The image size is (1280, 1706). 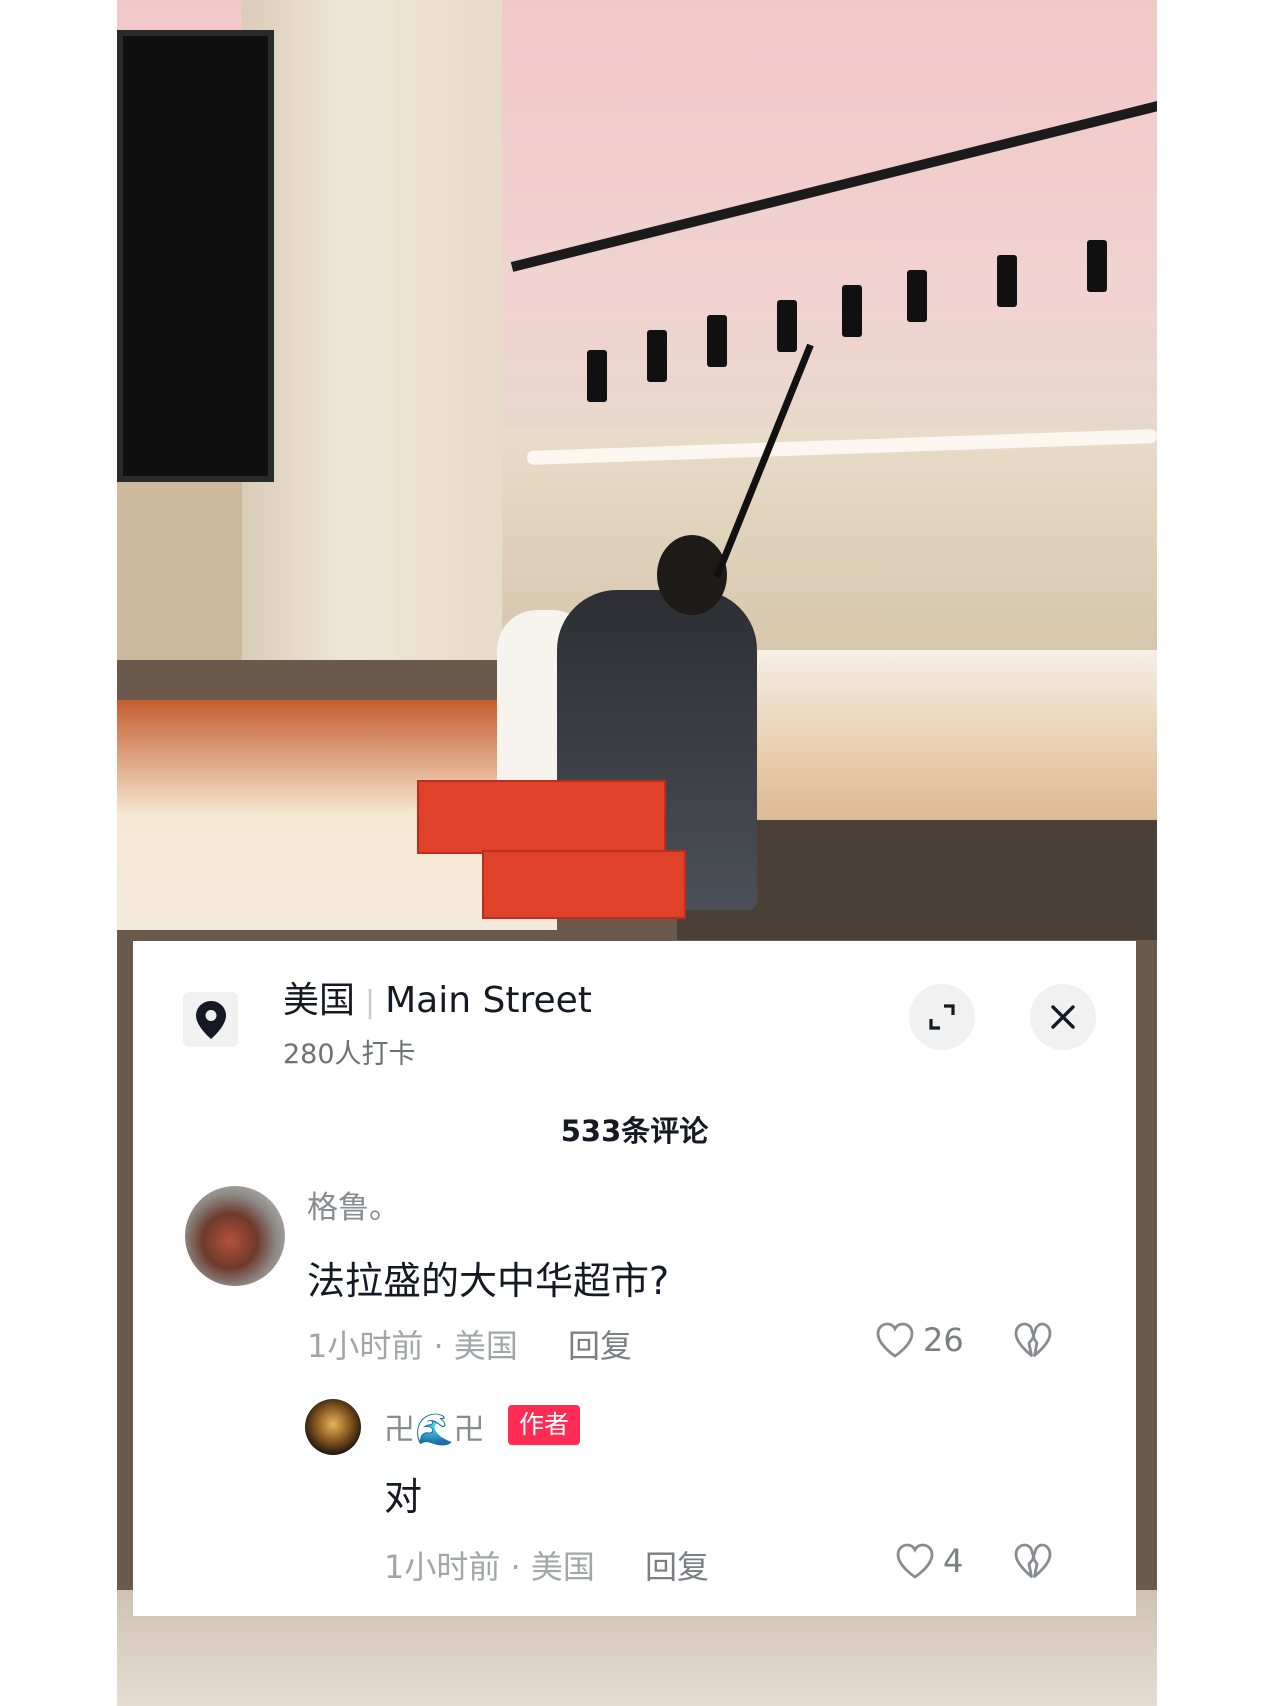 I want to click on expand-icon, so click(x=942, y=1017).